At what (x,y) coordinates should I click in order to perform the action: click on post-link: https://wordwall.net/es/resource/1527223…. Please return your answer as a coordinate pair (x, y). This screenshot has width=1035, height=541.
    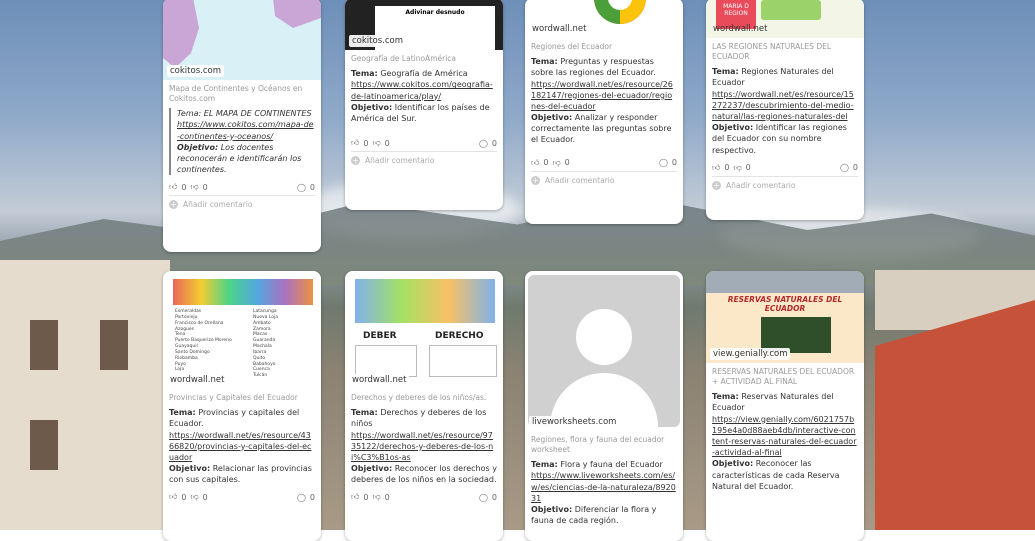
    Looking at the image, I should click on (783, 105).